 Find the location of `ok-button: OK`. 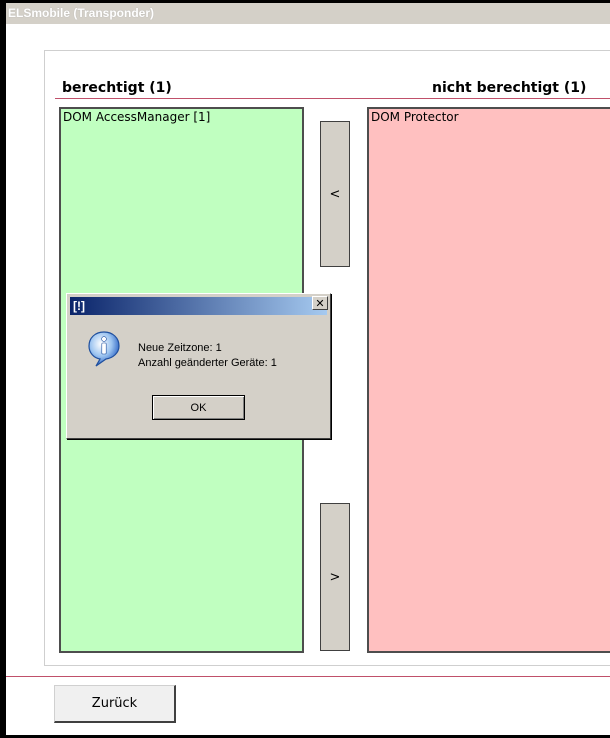

ok-button: OK is located at coordinates (198, 407).